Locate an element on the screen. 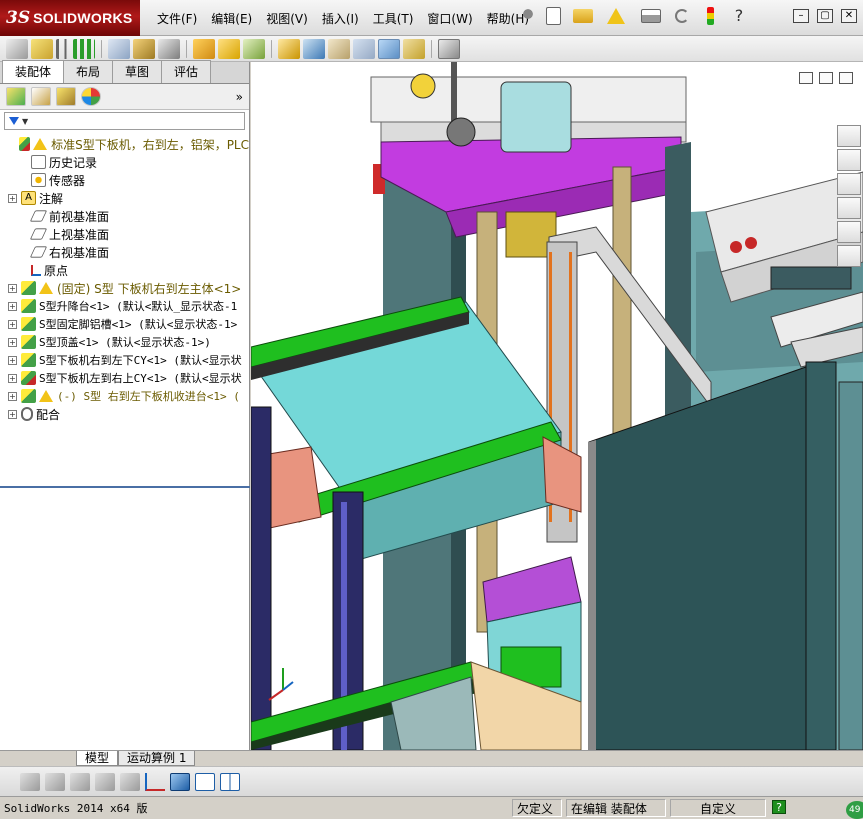 The image size is (863, 819). view-palette-icon is located at coordinates (849, 208).